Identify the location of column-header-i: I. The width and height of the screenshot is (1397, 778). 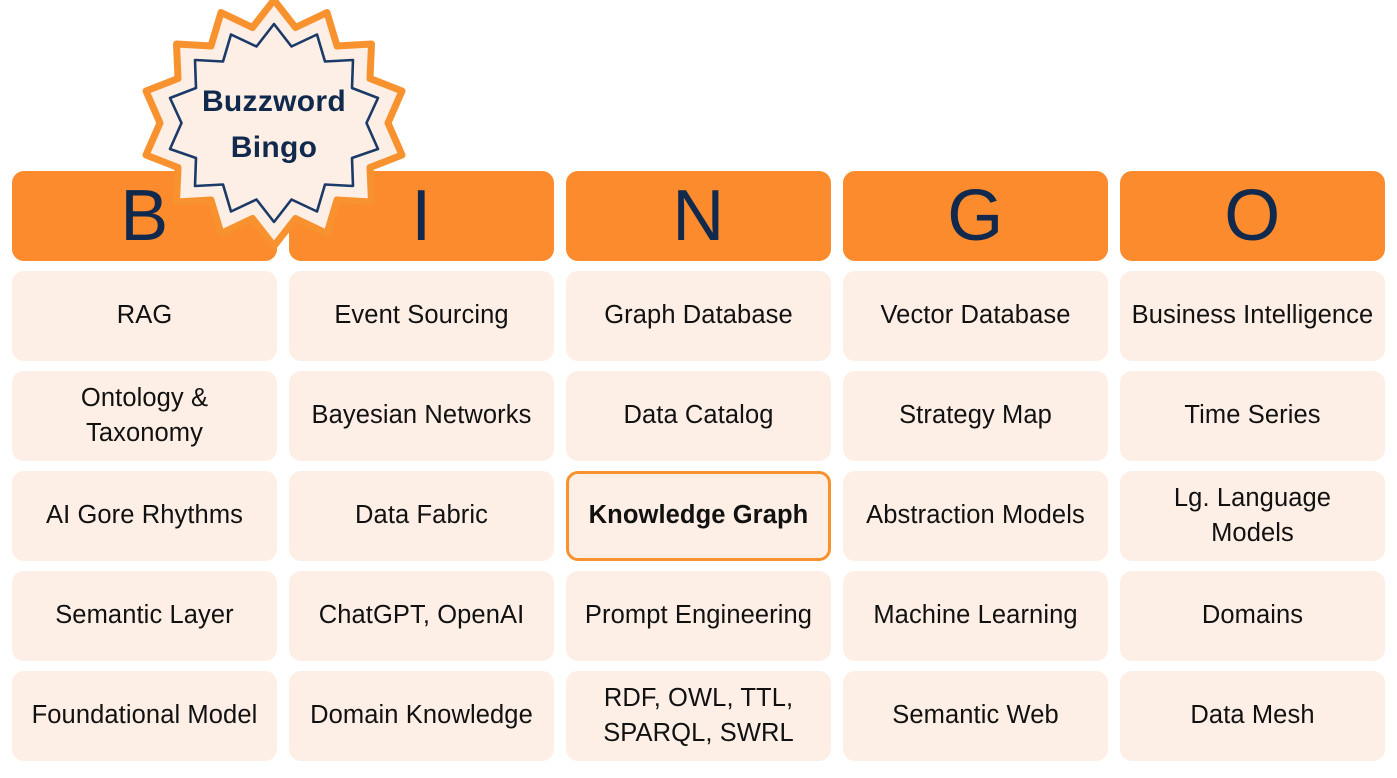
(421, 216).